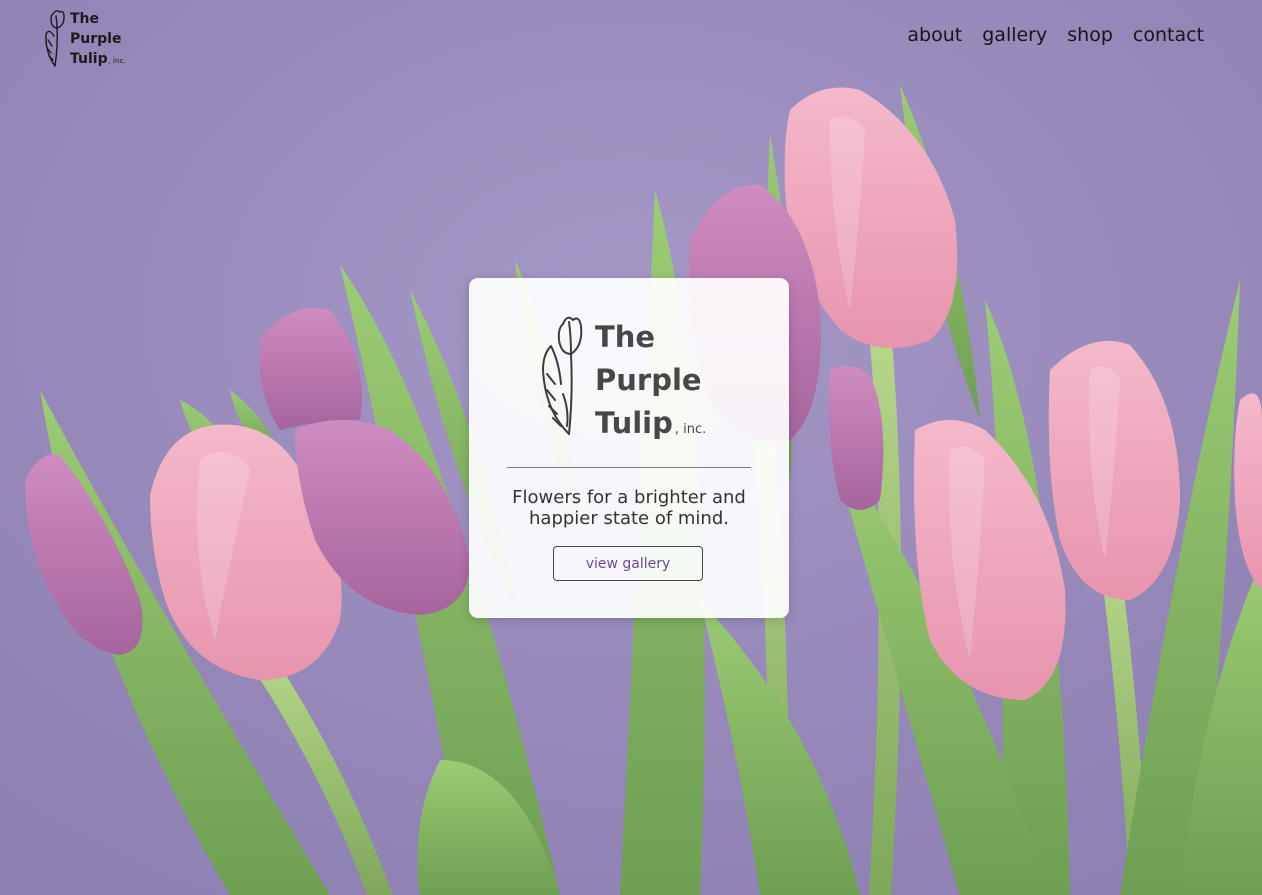  I want to click on nav-link-about: about, so click(934, 35).